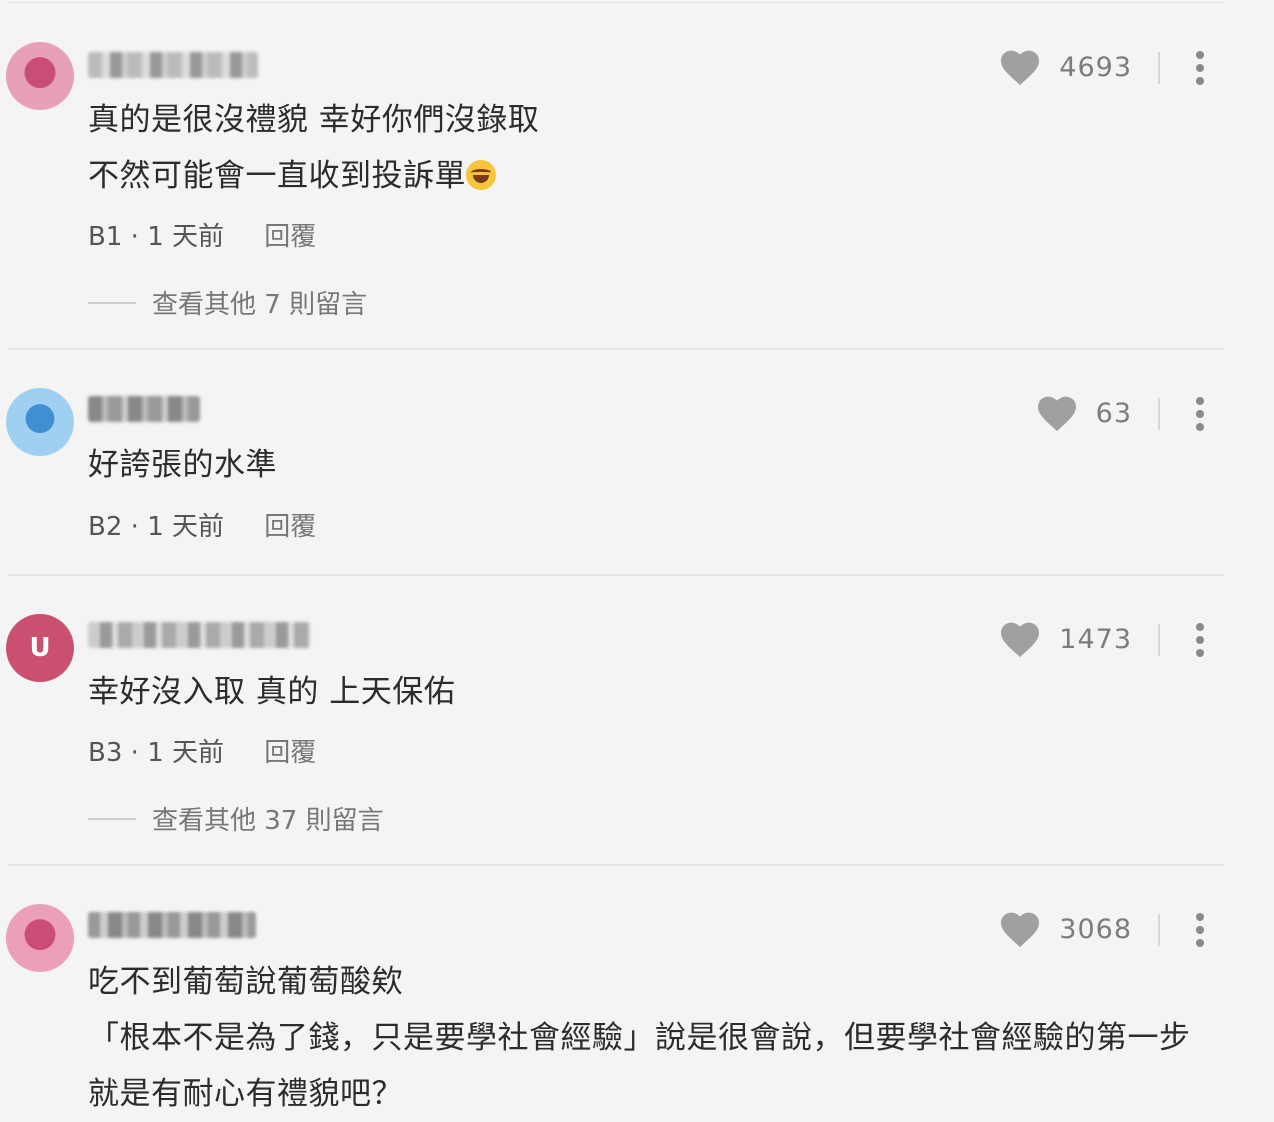 The image size is (1274, 1122). I want to click on avatar-initial: U, so click(40, 648).